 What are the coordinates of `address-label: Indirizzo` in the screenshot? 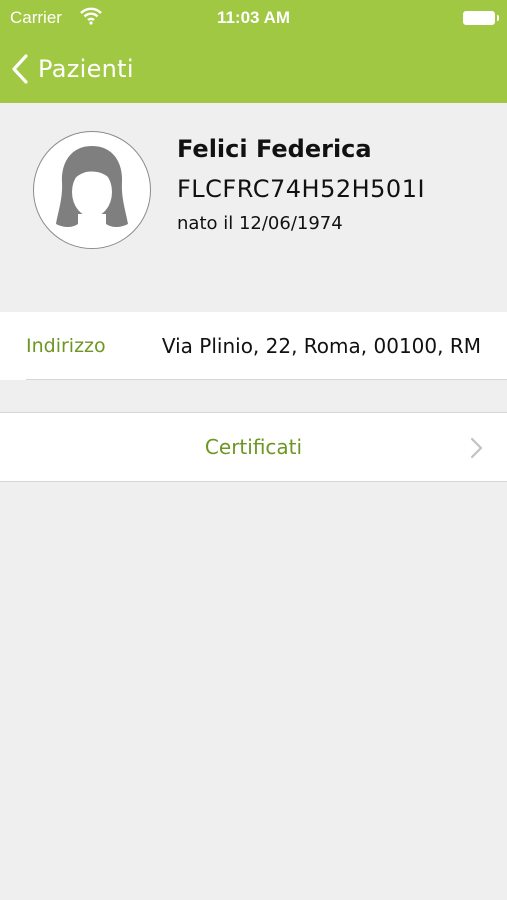 It's located at (66, 346).